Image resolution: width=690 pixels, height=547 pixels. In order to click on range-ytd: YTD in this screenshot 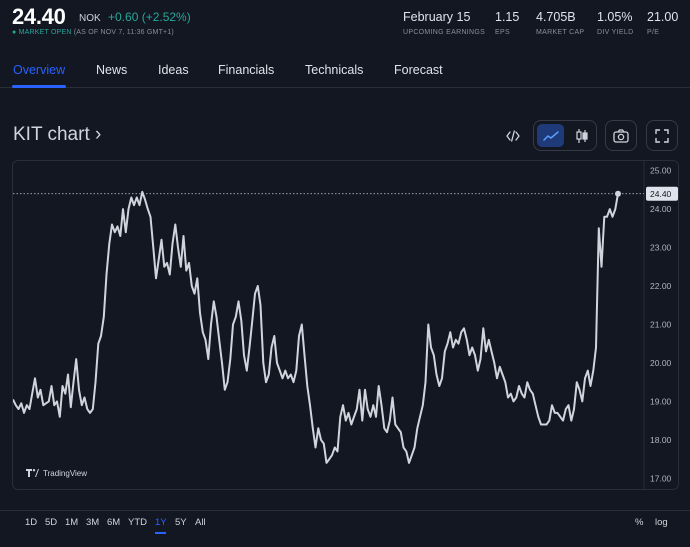, I will do `click(137, 522)`.